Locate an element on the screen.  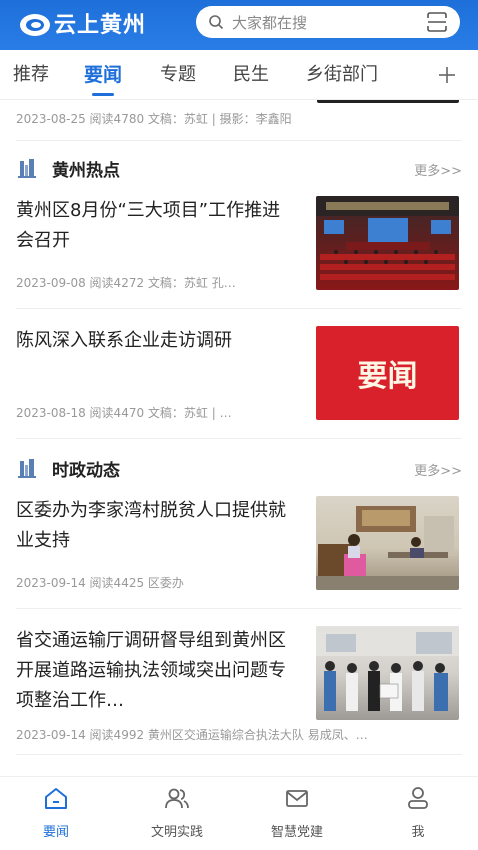
bottom-navigation: 要闻 文明实践 智慧党建 我 is located at coordinates (239, 813).